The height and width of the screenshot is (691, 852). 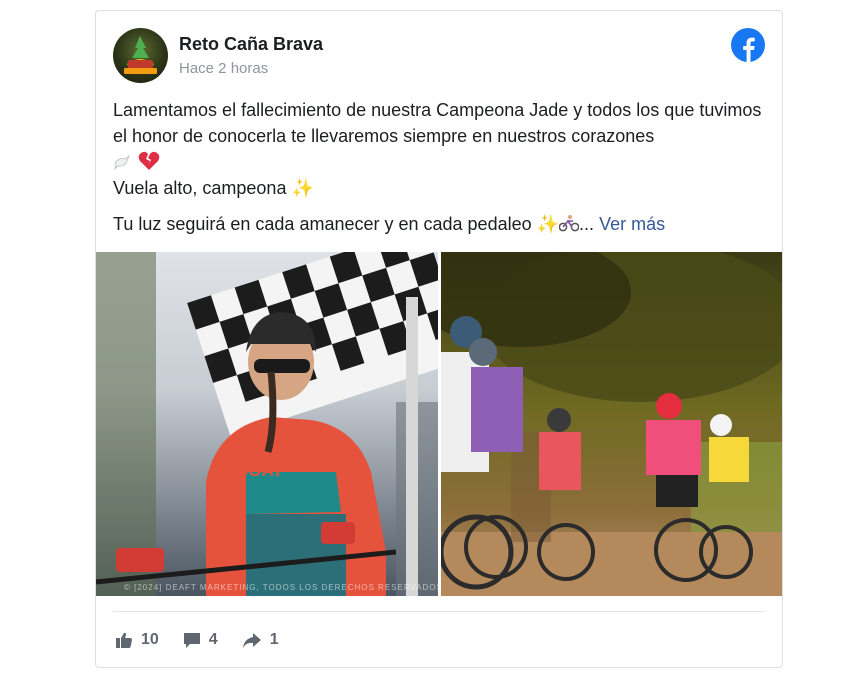 I want to click on broken-heart-emoji-icon, so click(x=149, y=161).